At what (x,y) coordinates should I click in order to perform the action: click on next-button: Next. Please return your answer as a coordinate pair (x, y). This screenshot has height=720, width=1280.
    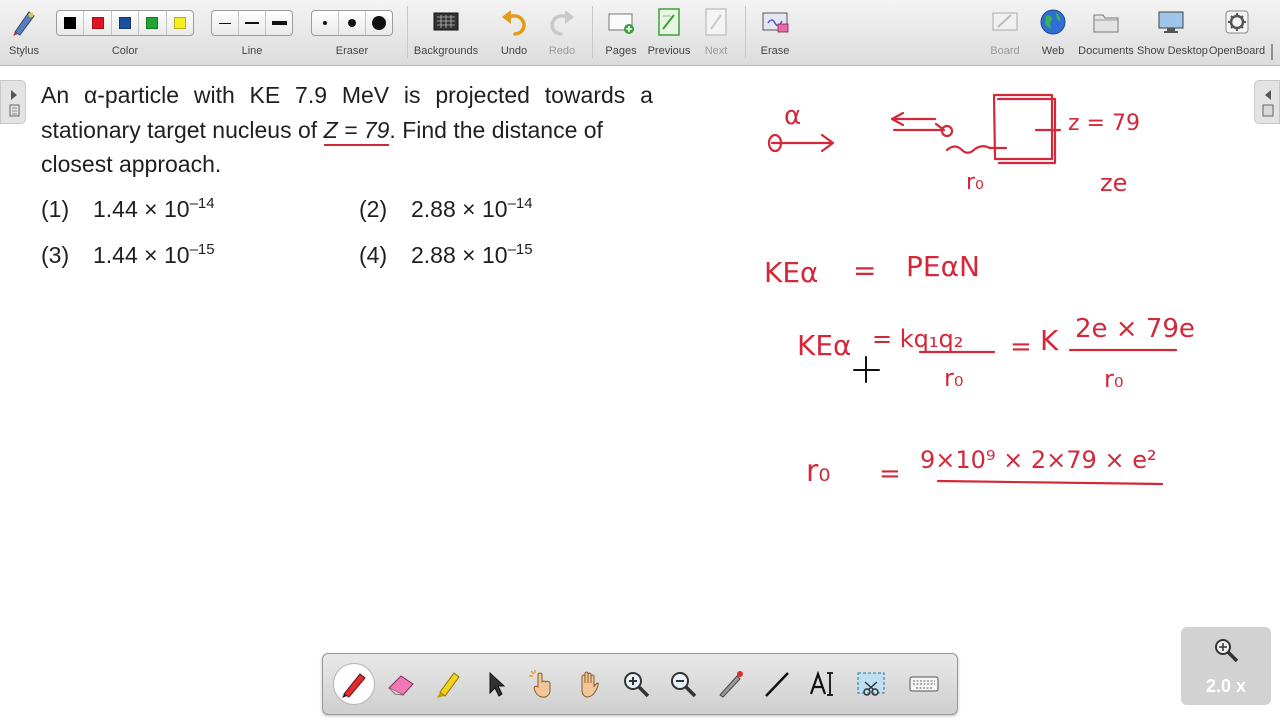
    Looking at the image, I should click on (716, 33).